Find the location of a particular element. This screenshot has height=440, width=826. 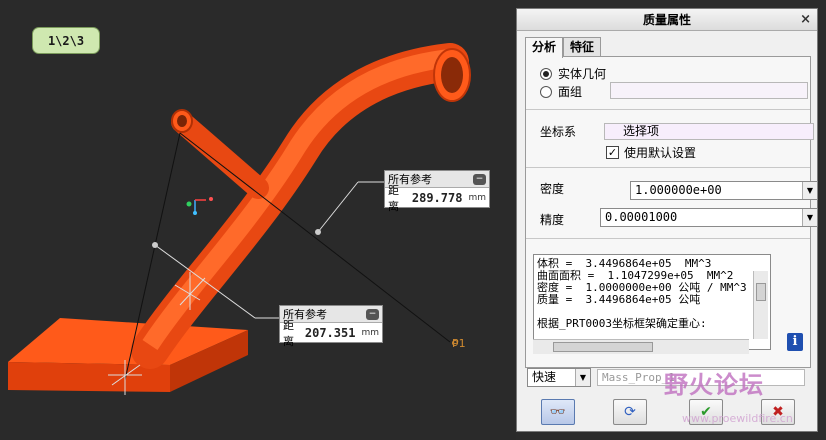

branch-pipe is located at coordinates (220, 155).